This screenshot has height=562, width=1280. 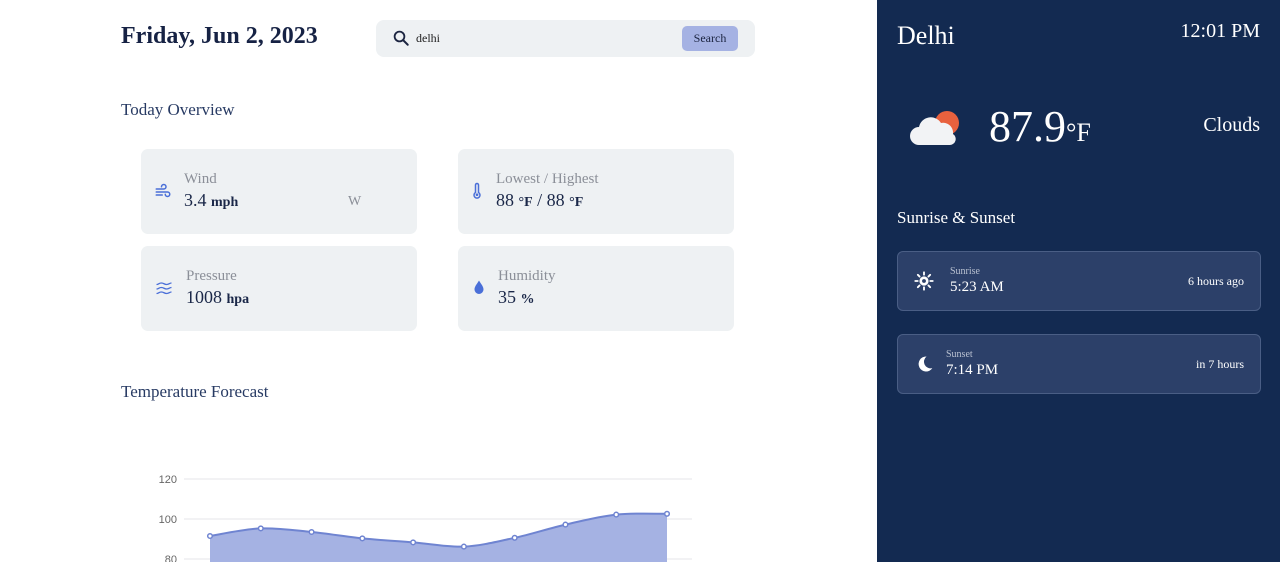 I want to click on sun-icon, so click(x=924, y=281).